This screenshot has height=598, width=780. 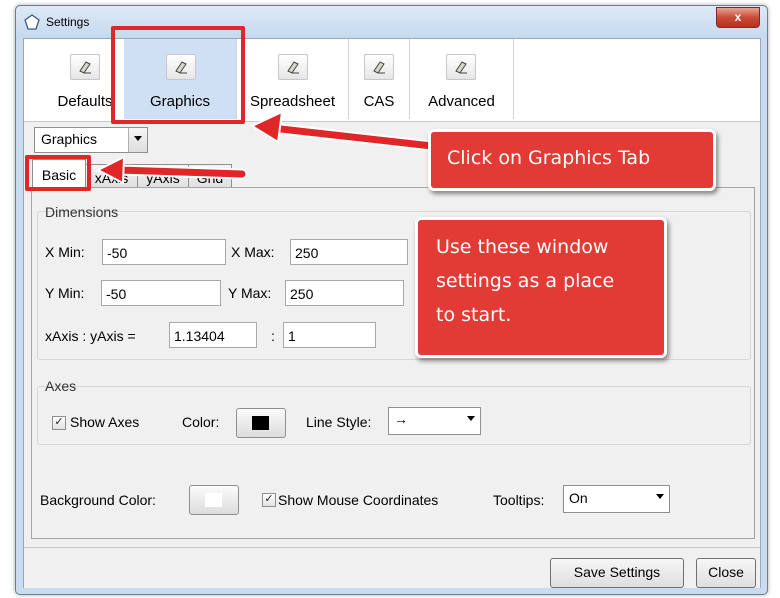 I want to click on dimensions-title: Dimensions, so click(x=82, y=212).